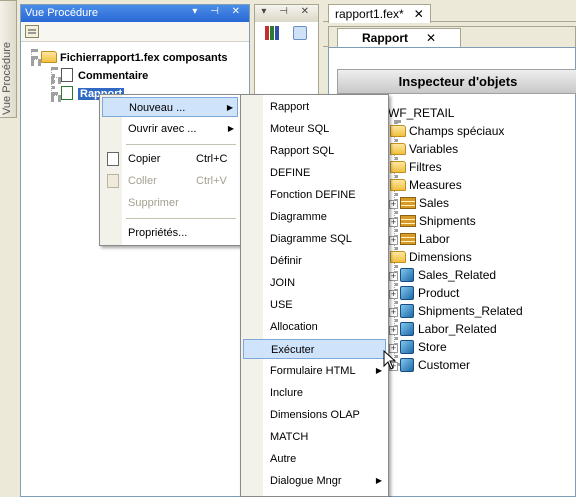 The width and height of the screenshot is (576, 497). Describe the element at coordinates (314, 217) in the screenshot. I see `submenu-item: Diagramme` at that location.